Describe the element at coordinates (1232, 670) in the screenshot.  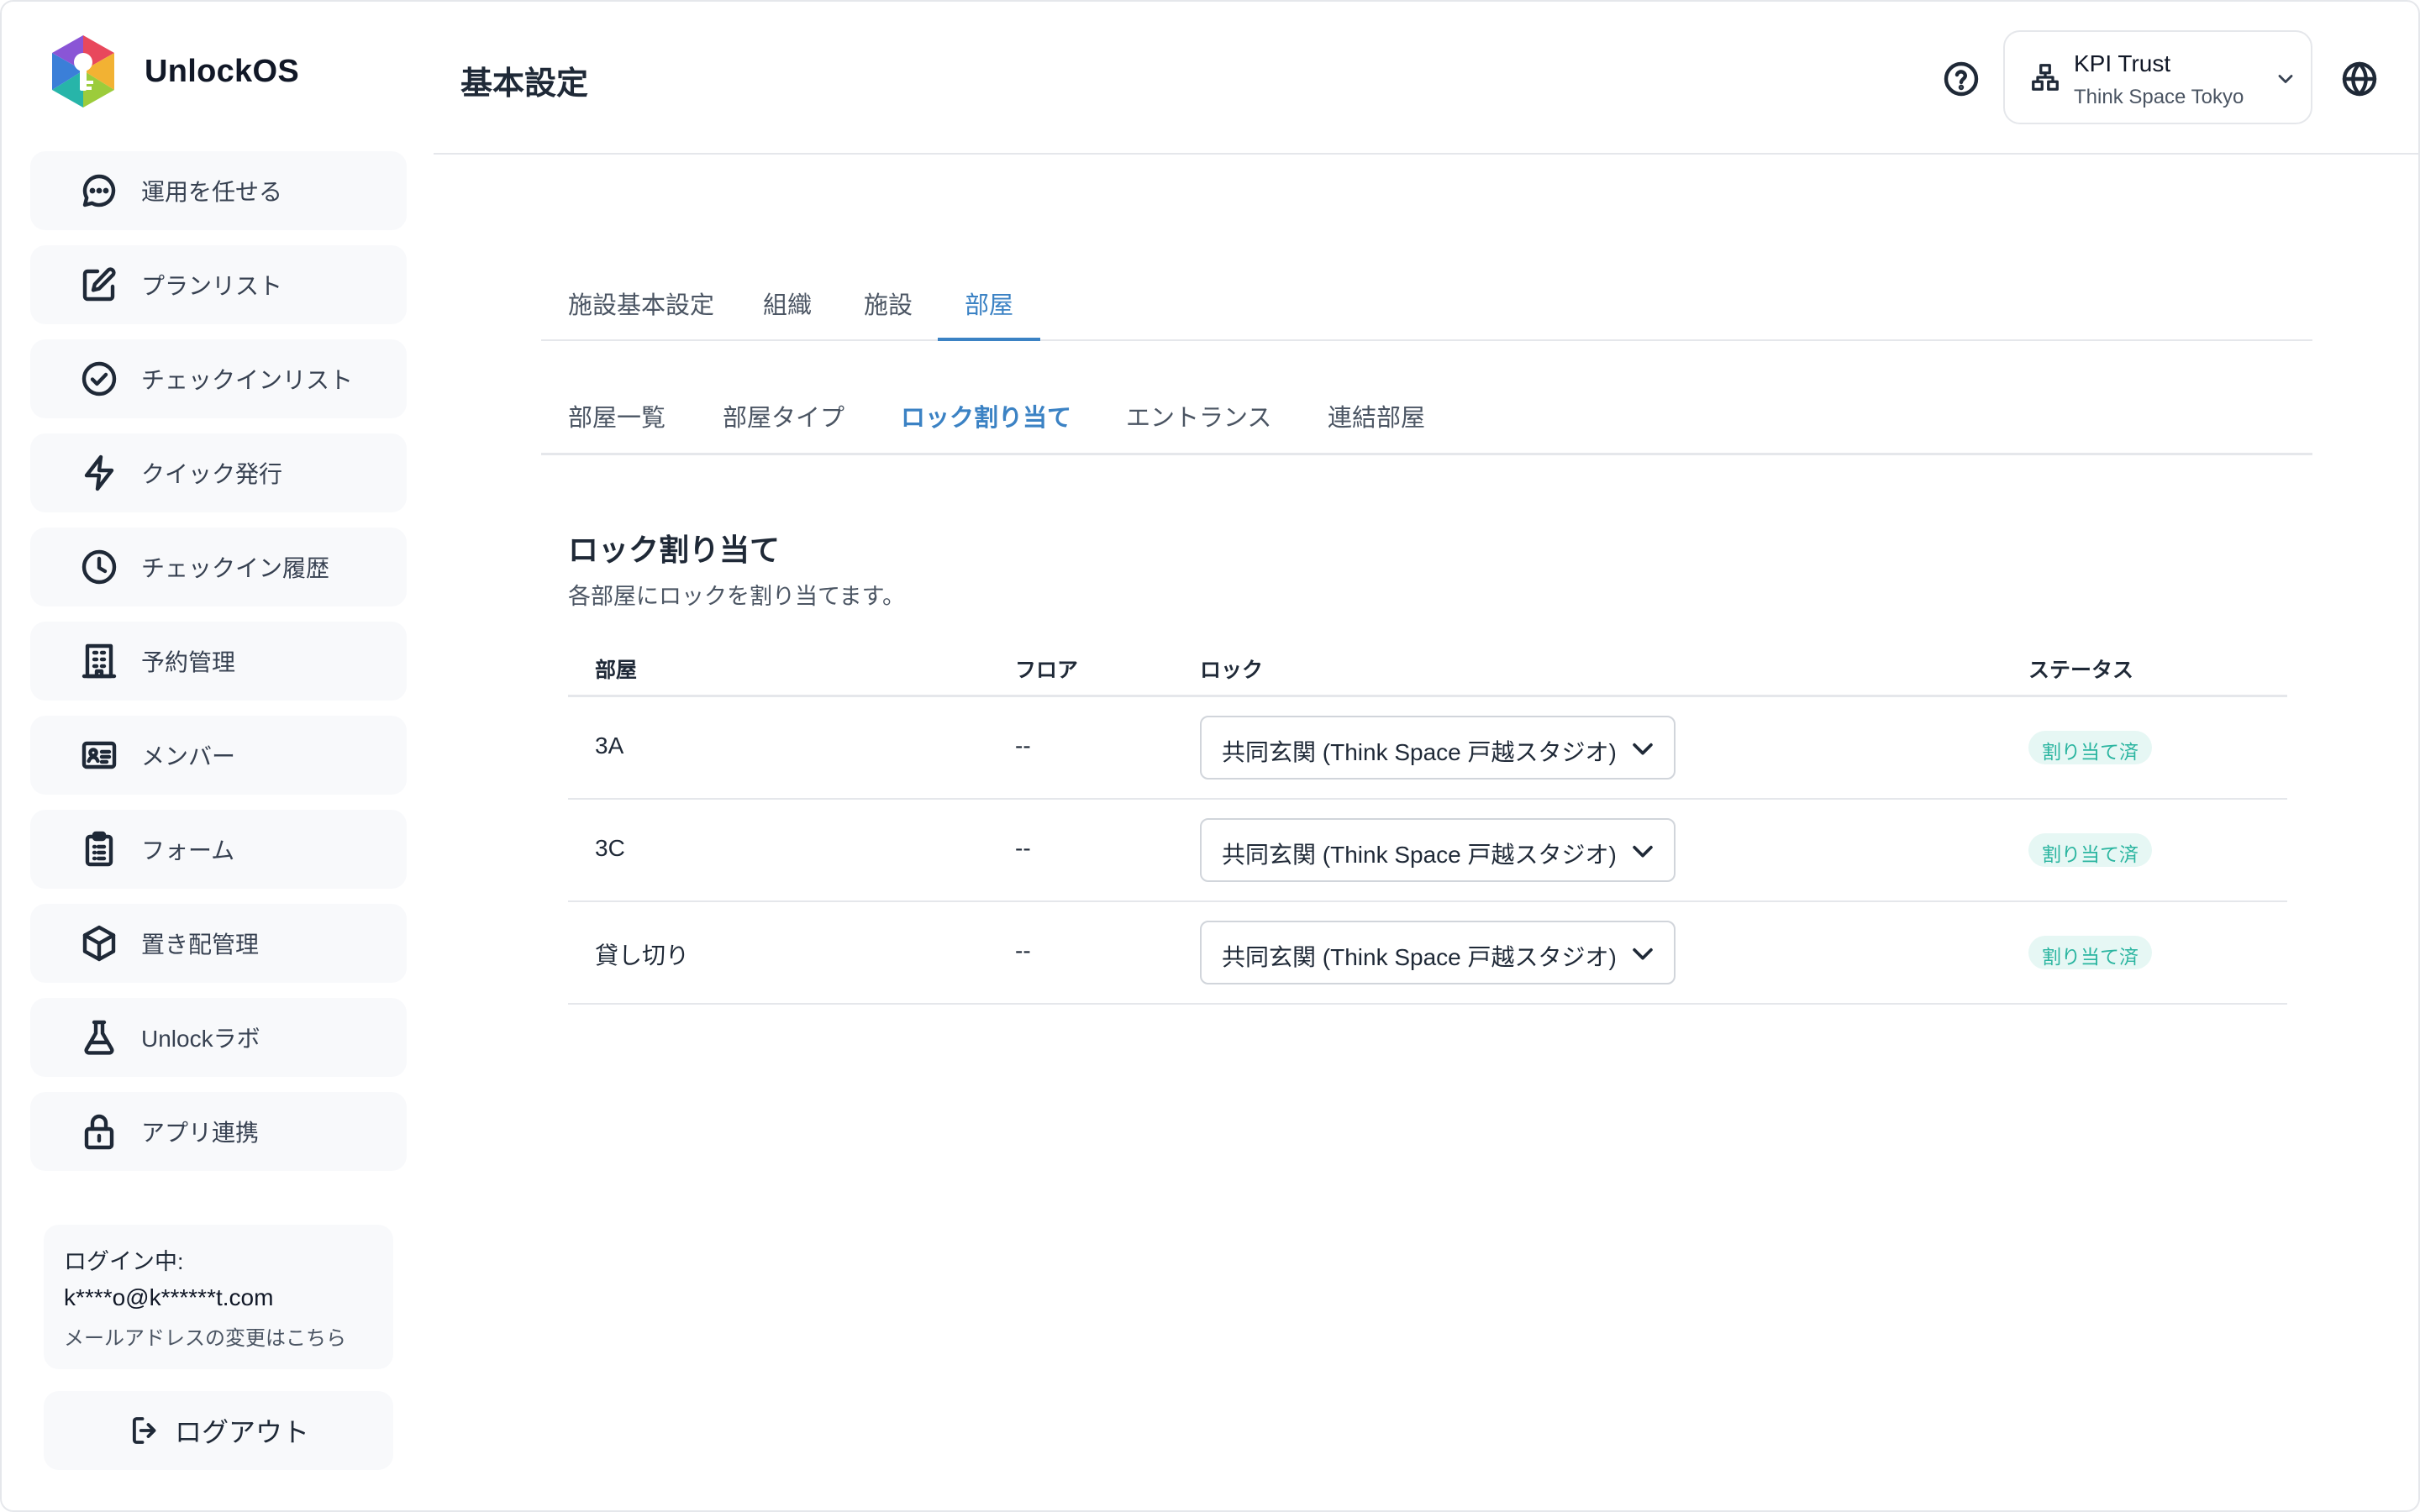
I see `column-header-lock: ロック` at that location.